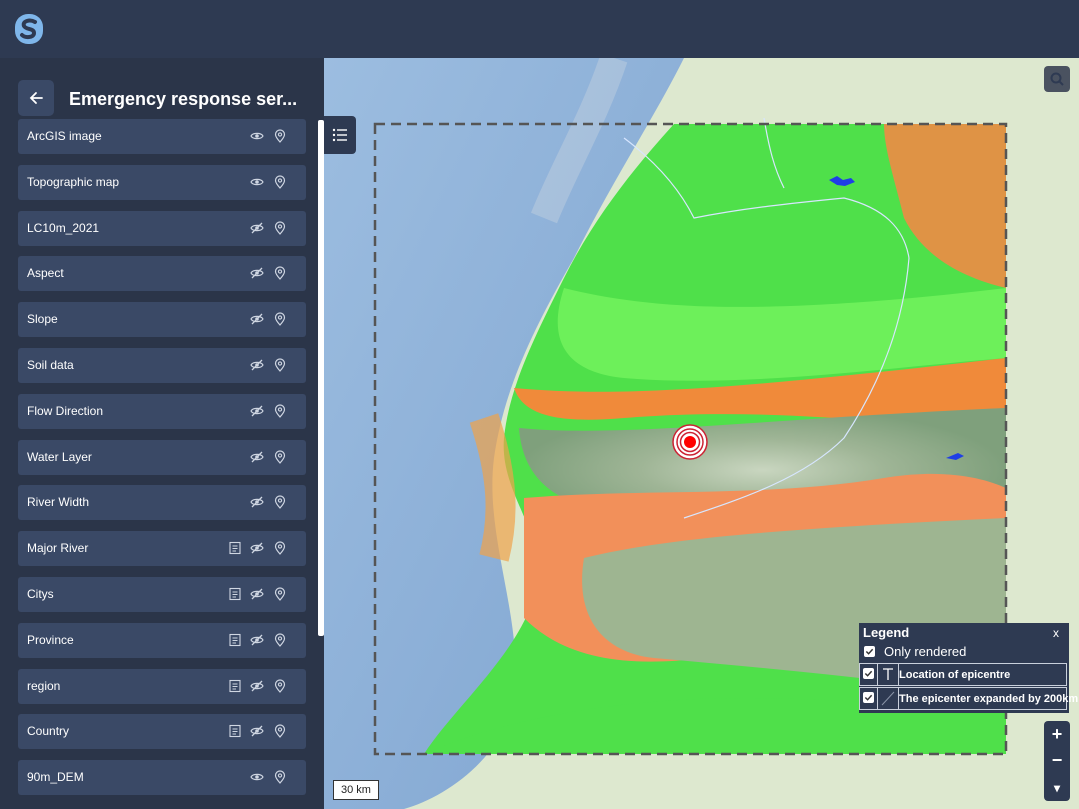 This screenshot has width=1079, height=809. I want to click on legend-checkbox-epicentre, so click(868, 673).